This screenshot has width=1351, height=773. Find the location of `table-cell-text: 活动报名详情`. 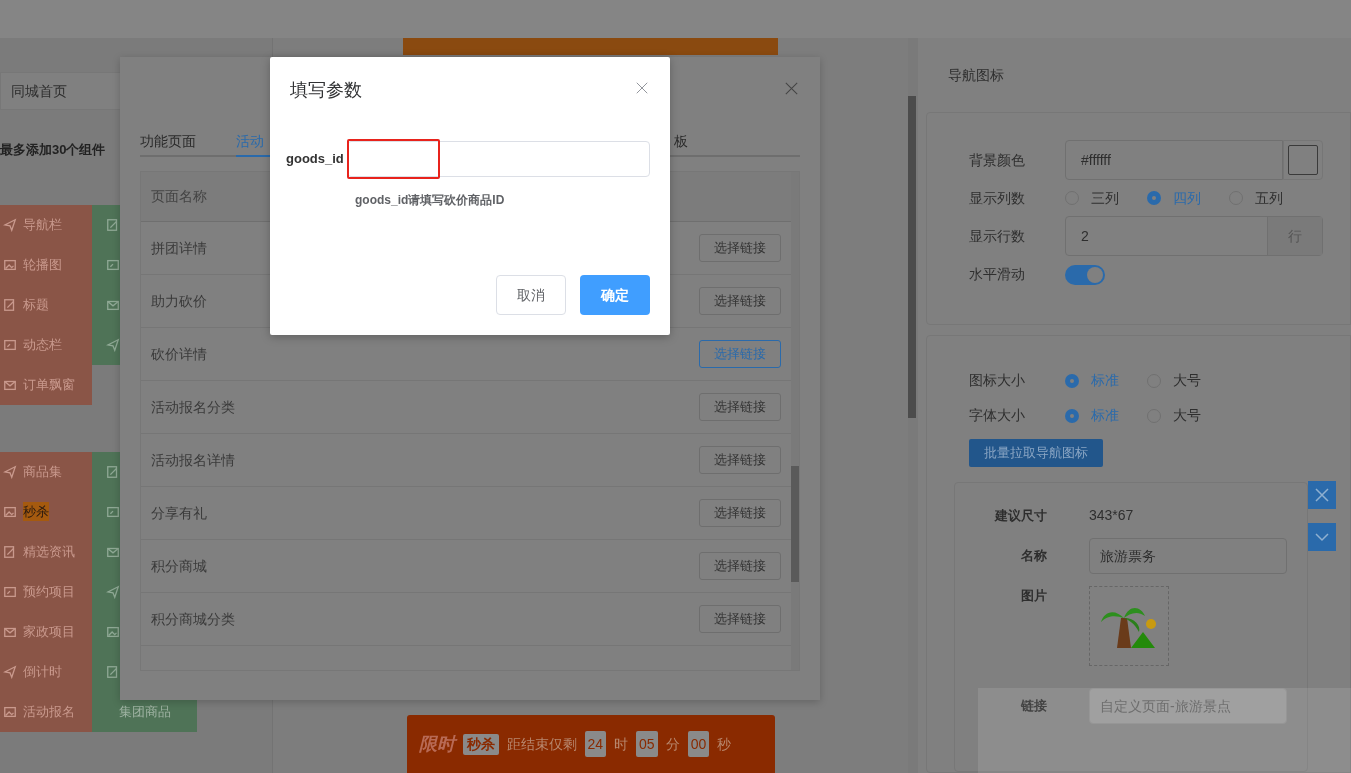

table-cell-text: 活动报名详情 is located at coordinates (193, 460).